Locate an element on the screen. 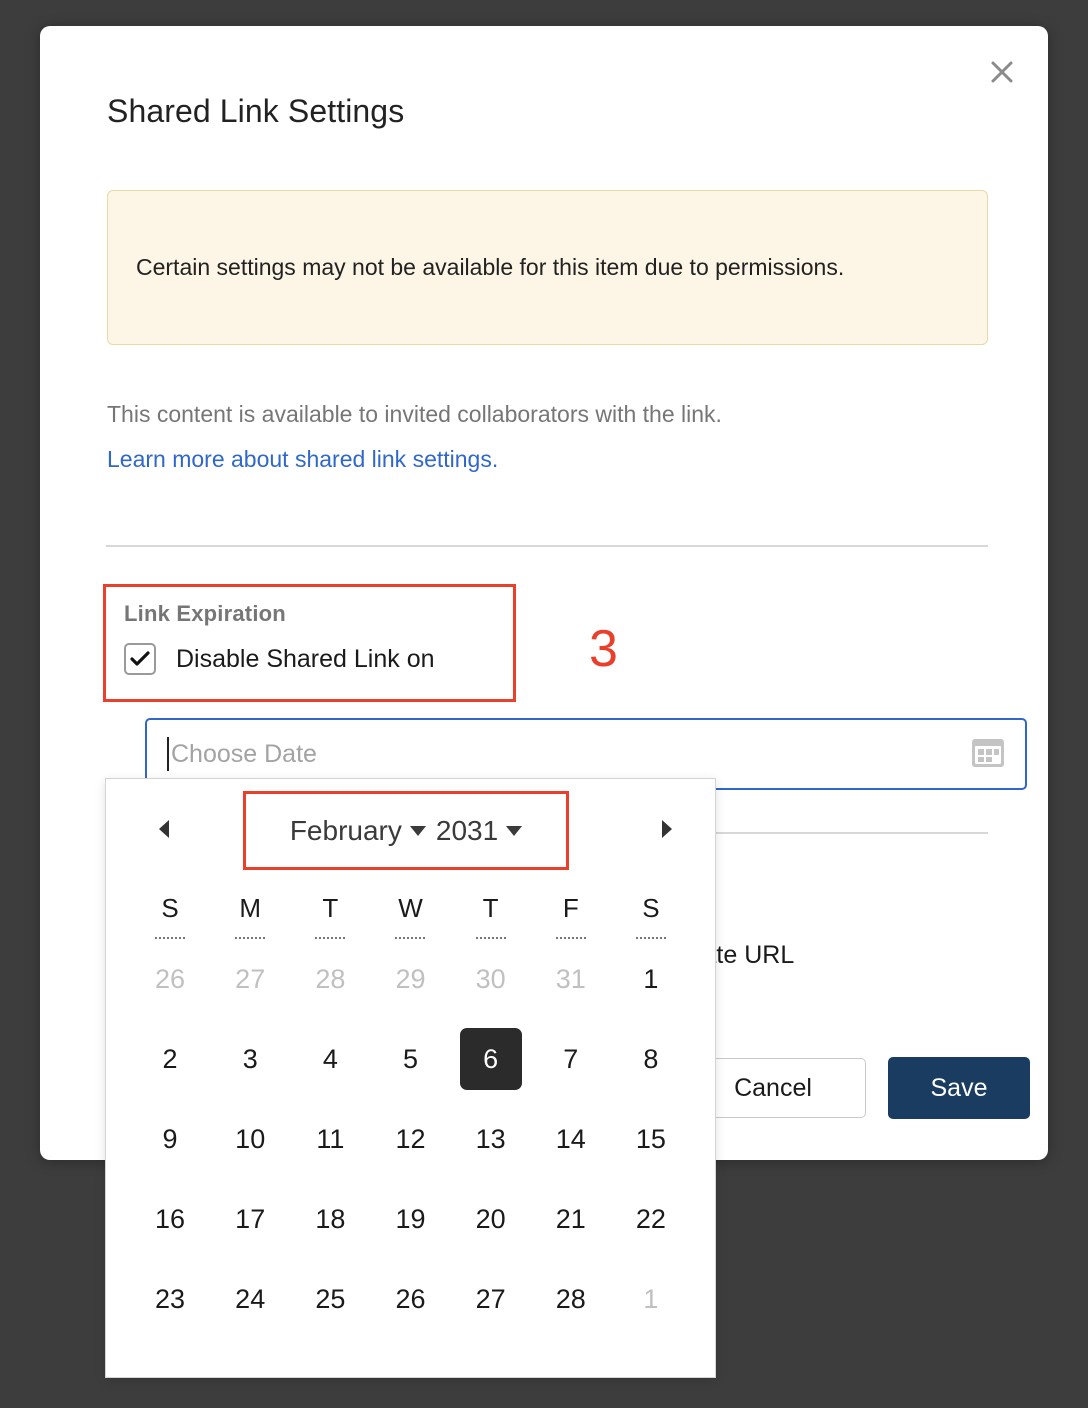 The width and height of the screenshot is (1088, 1408). calendar-day-label: 17 is located at coordinates (250, 1218).